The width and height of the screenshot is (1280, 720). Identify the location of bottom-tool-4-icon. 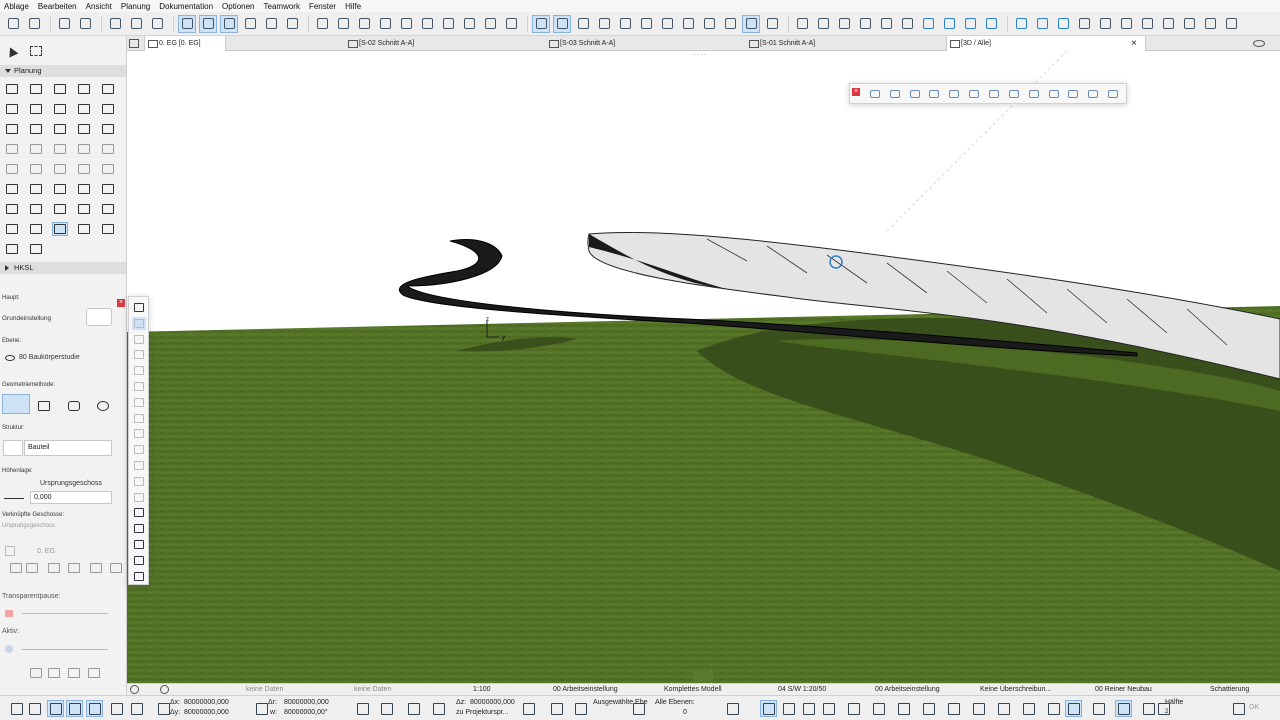
(94, 708).